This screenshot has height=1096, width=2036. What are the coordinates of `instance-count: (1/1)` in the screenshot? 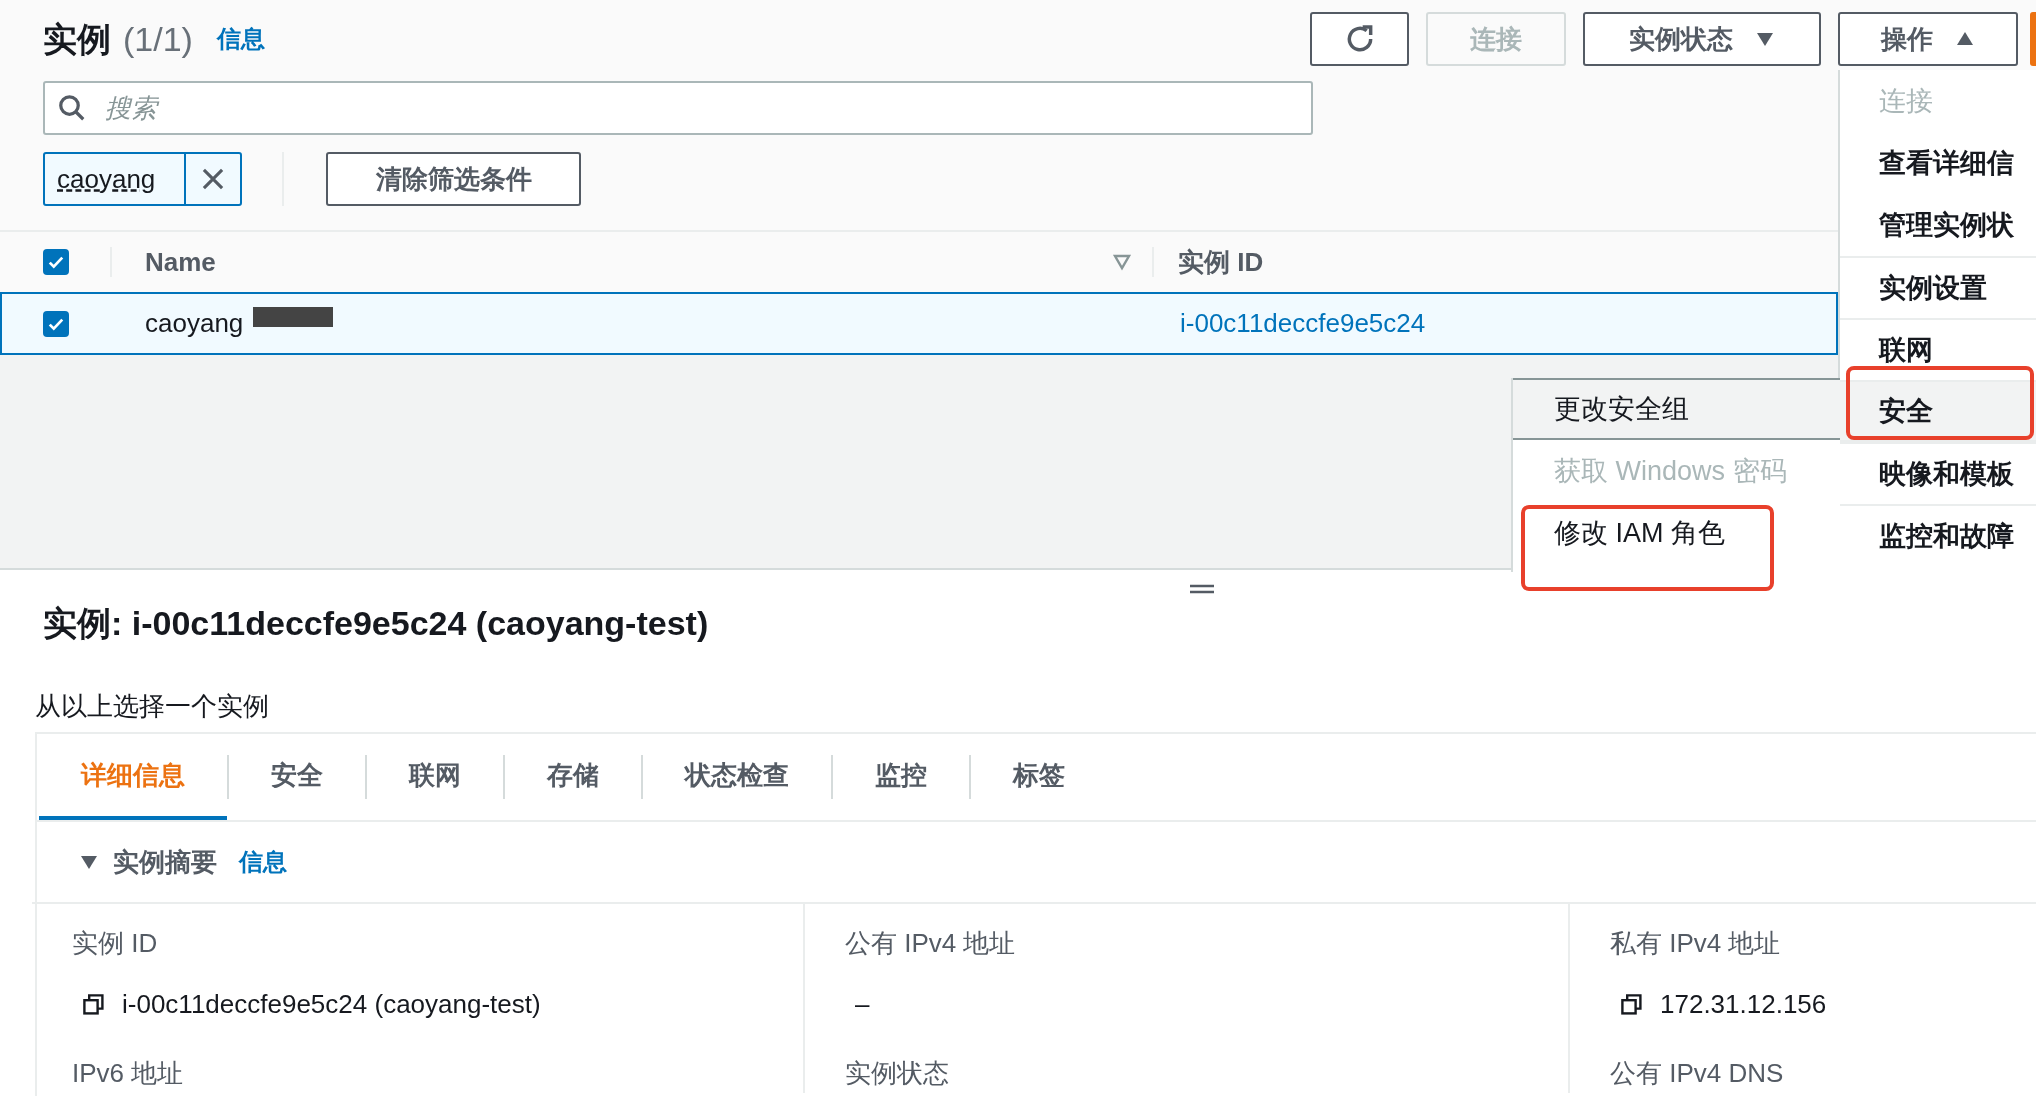 It's located at (158, 39).